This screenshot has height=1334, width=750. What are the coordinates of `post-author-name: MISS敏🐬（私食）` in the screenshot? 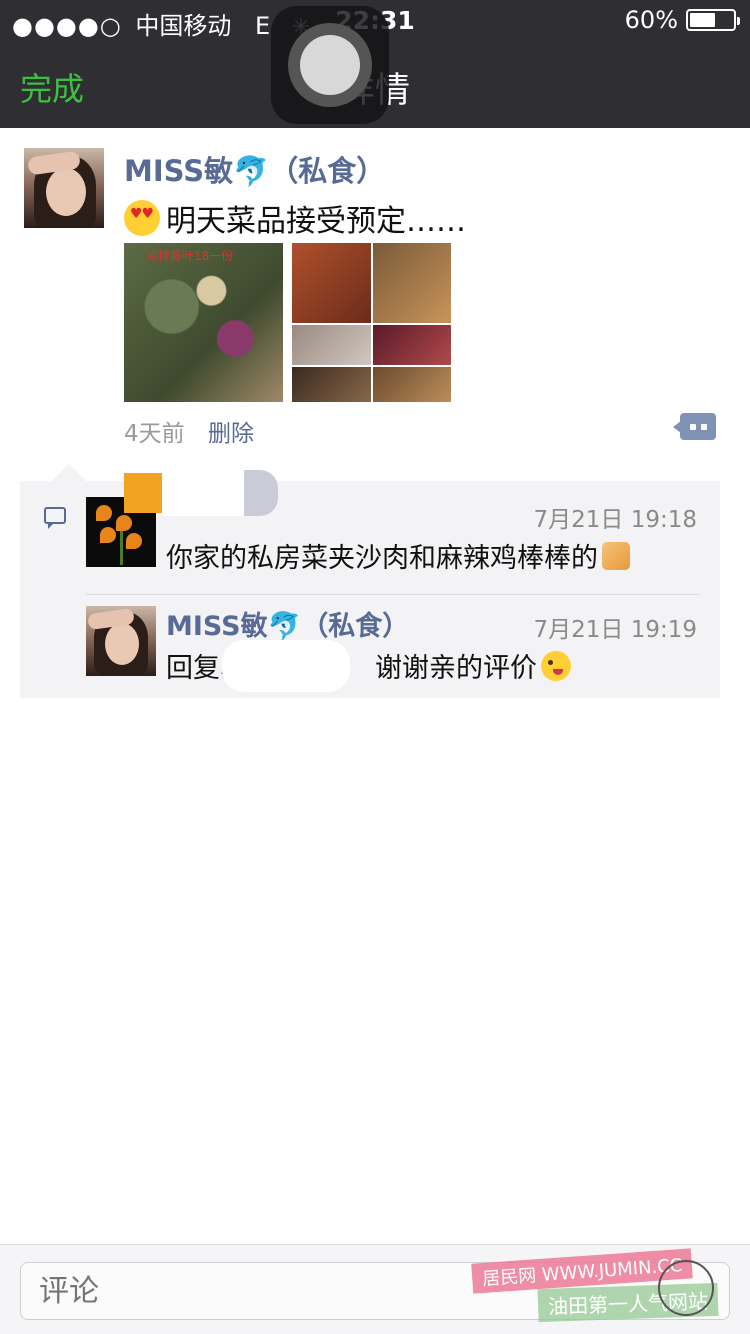 It's located at (254, 169).